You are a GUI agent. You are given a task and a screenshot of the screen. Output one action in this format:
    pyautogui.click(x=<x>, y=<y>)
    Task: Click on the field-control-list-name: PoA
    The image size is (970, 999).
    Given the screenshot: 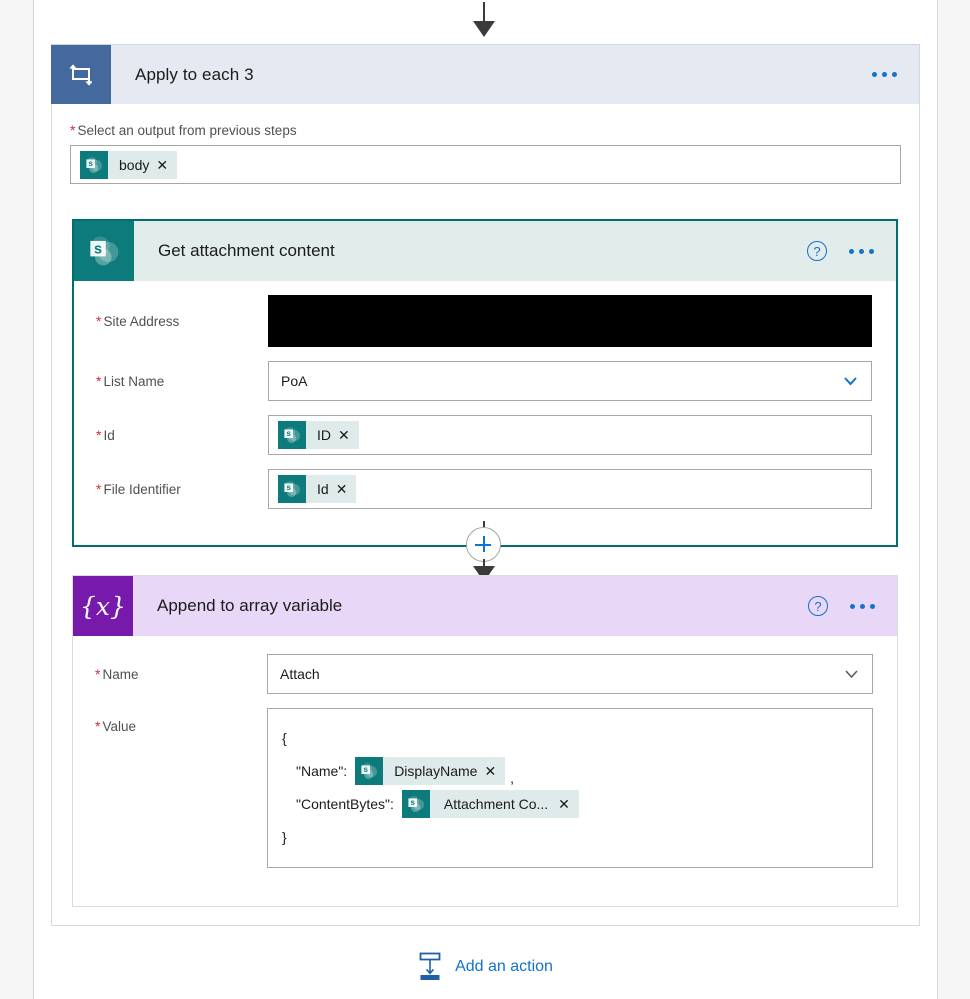 What is the action you would take?
    pyautogui.click(x=570, y=381)
    